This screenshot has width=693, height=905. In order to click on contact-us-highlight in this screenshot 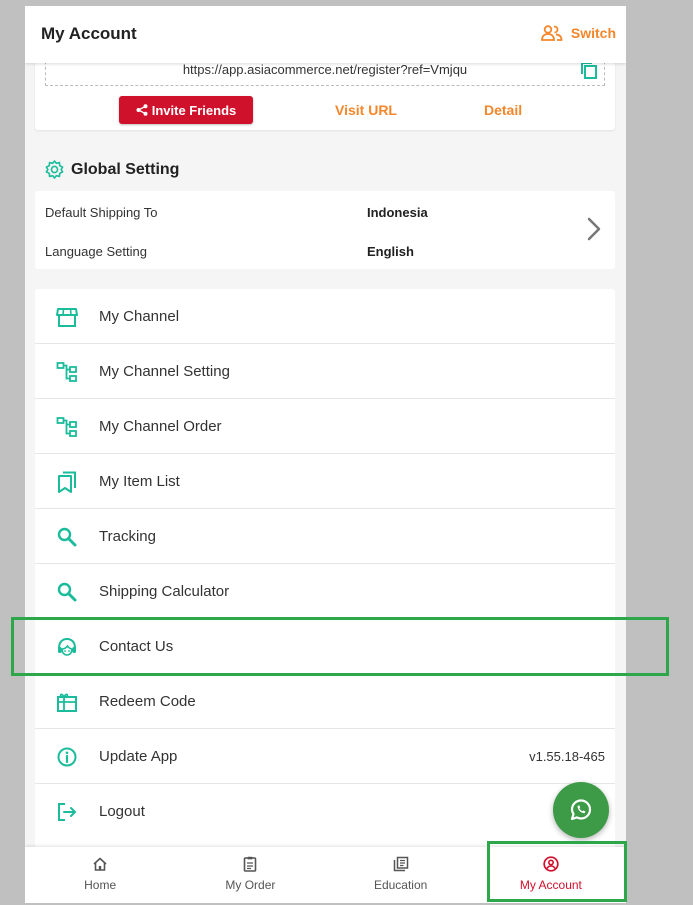, I will do `click(340, 646)`.